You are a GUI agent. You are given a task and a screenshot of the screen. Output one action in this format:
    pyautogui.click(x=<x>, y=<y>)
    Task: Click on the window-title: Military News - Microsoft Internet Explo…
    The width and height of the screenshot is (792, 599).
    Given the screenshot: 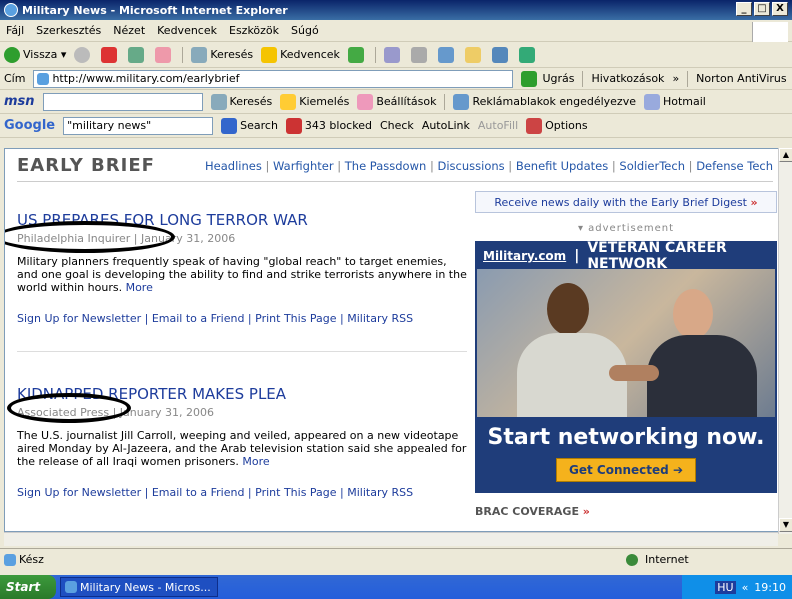 What is the action you would take?
    pyautogui.click(x=155, y=10)
    